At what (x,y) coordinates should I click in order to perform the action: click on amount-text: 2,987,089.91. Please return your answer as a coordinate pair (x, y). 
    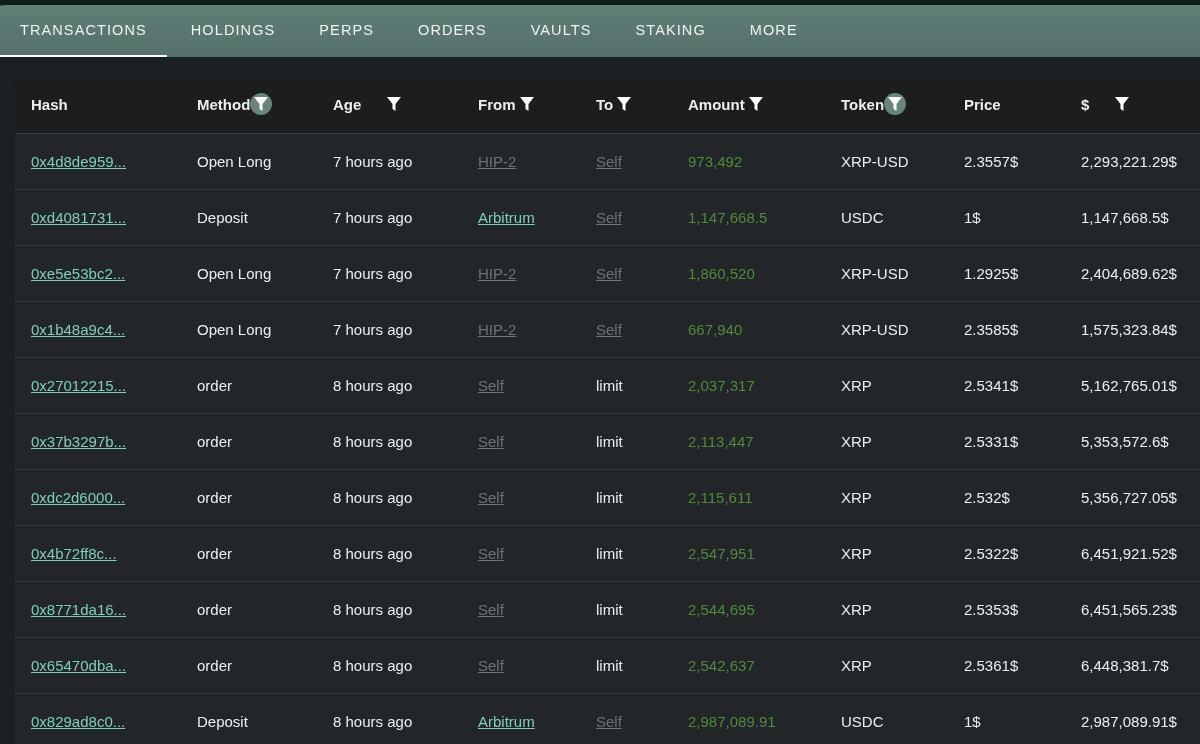
    Looking at the image, I should click on (732, 721).